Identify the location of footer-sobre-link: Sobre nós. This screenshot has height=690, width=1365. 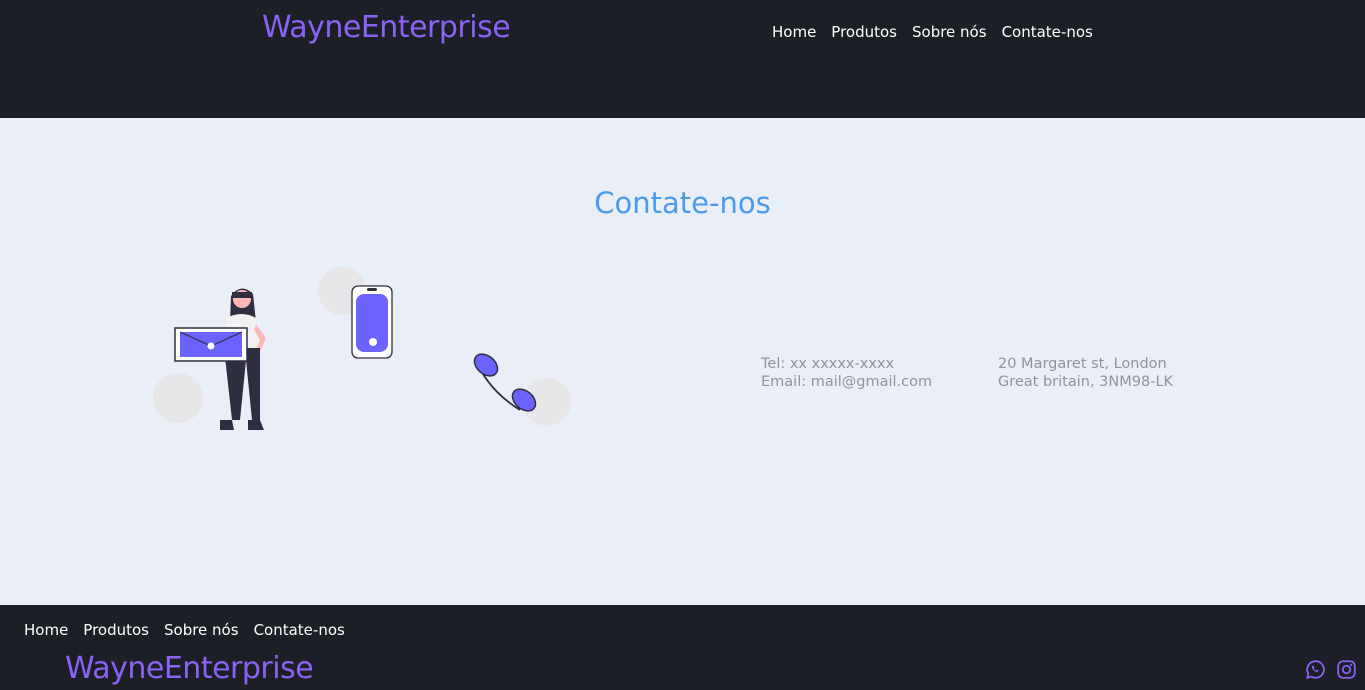
(201, 630).